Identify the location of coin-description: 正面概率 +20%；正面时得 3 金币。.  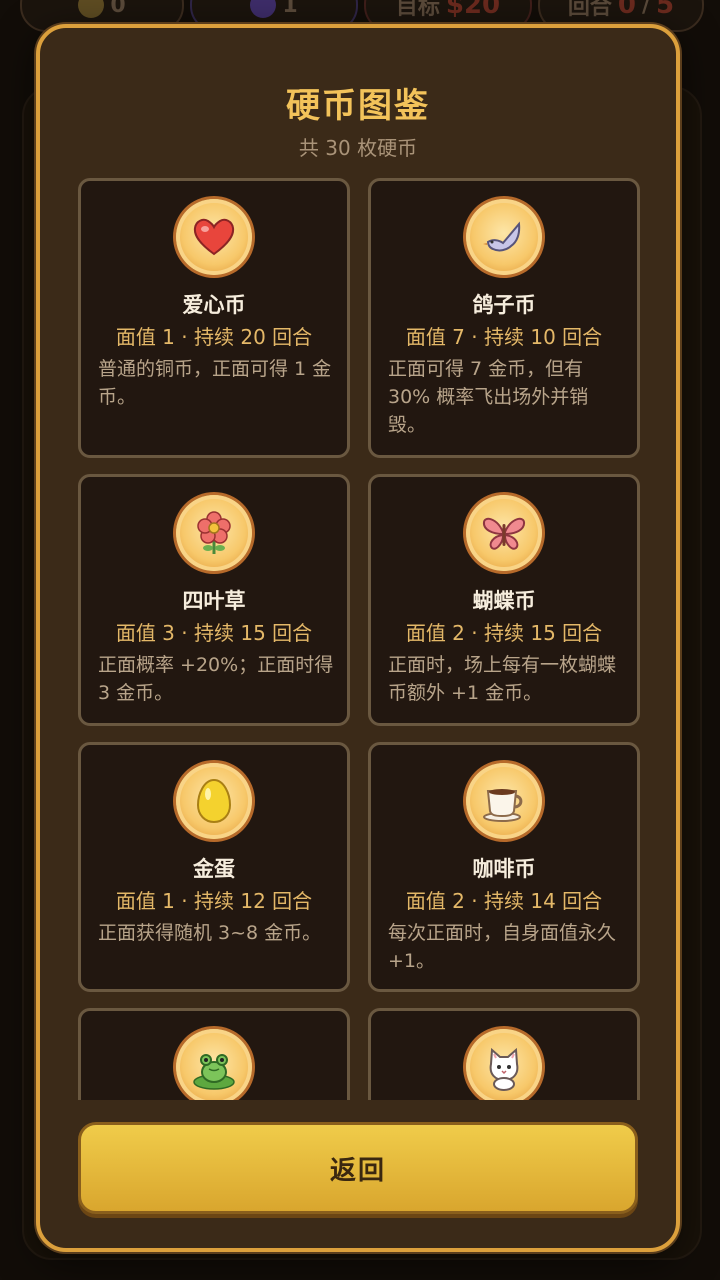
(216, 679).